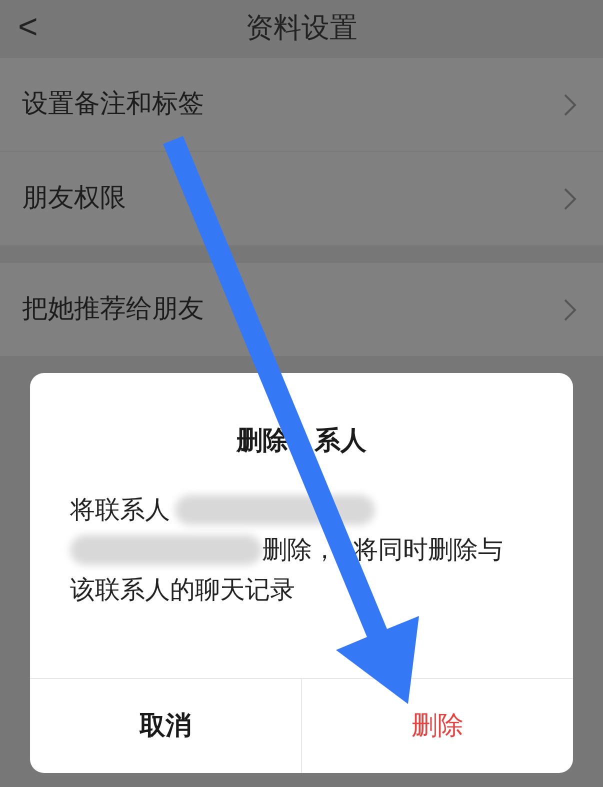  I want to click on settings-label: 朋友权限, so click(74, 198).